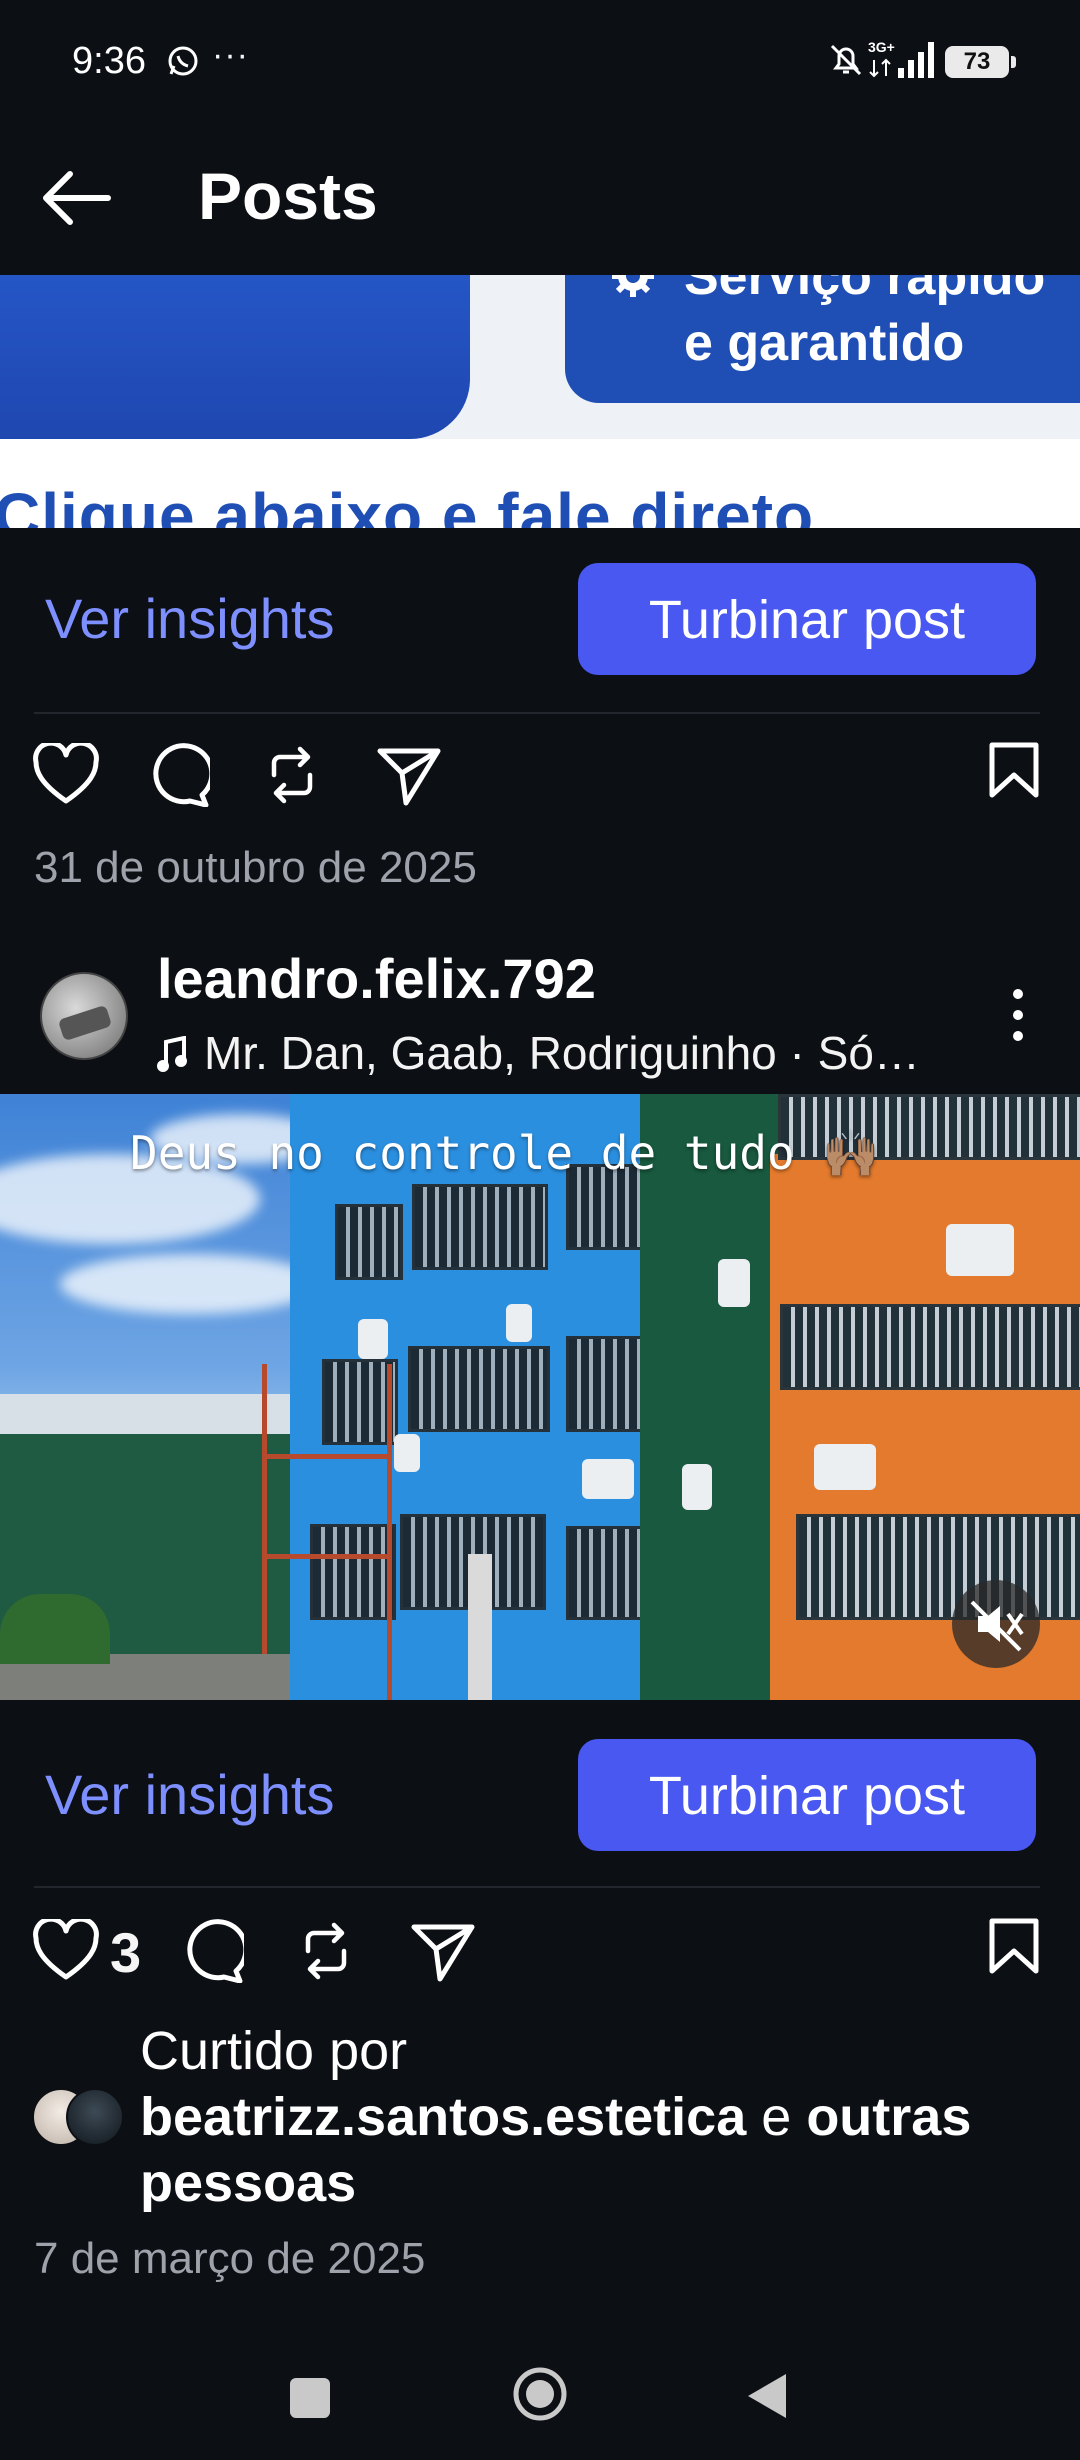 This screenshot has width=1080, height=2460. What do you see at coordinates (235, 357) in the screenshot?
I see `ad-shirt-graphic` at bounding box center [235, 357].